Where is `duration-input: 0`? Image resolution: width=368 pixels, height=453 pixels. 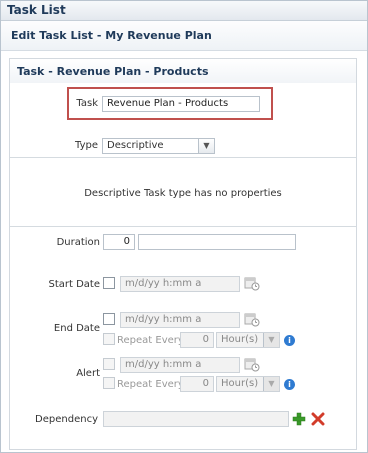
duration-input: 0 is located at coordinates (119, 242).